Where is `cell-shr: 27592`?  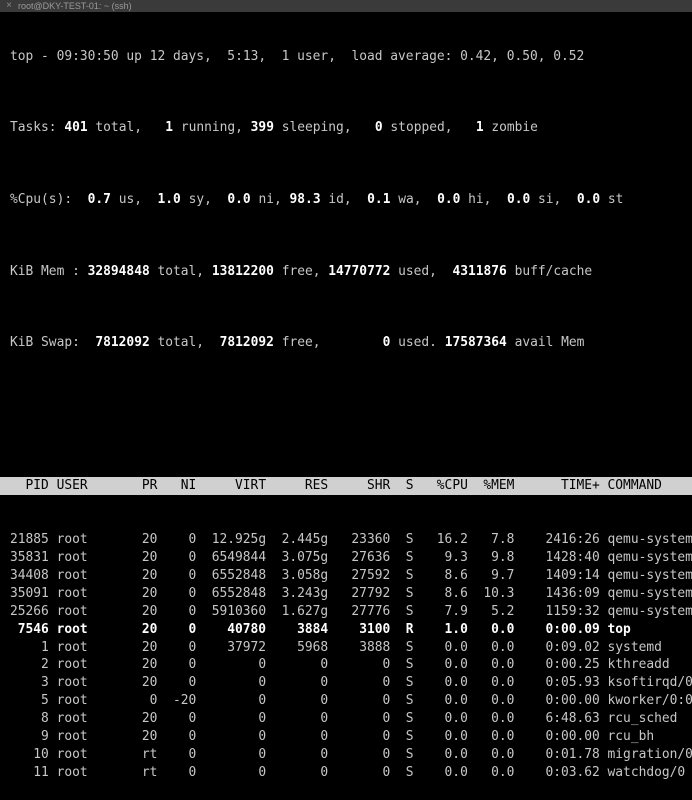
cell-shr: 27592 is located at coordinates (371, 575).